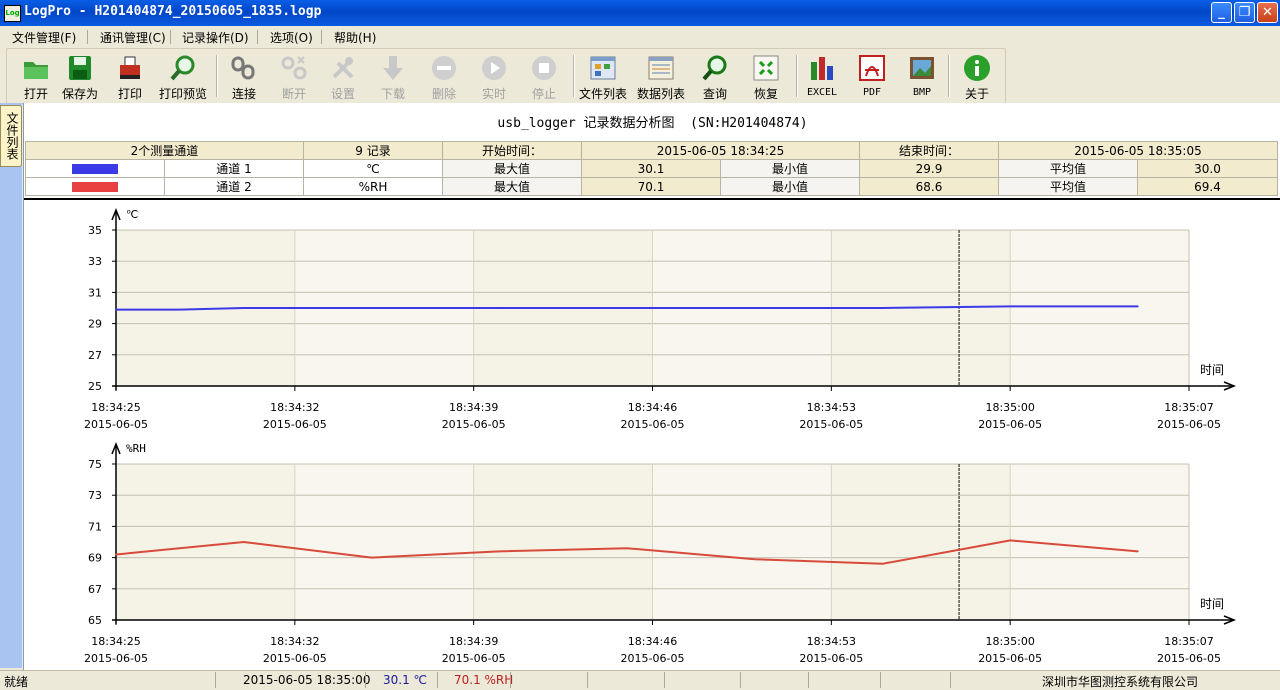 The image size is (1280, 690). Describe the element at coordinates (294, 407) in the screenshot. I see `x-tick-time: 18:34:32` at that location.